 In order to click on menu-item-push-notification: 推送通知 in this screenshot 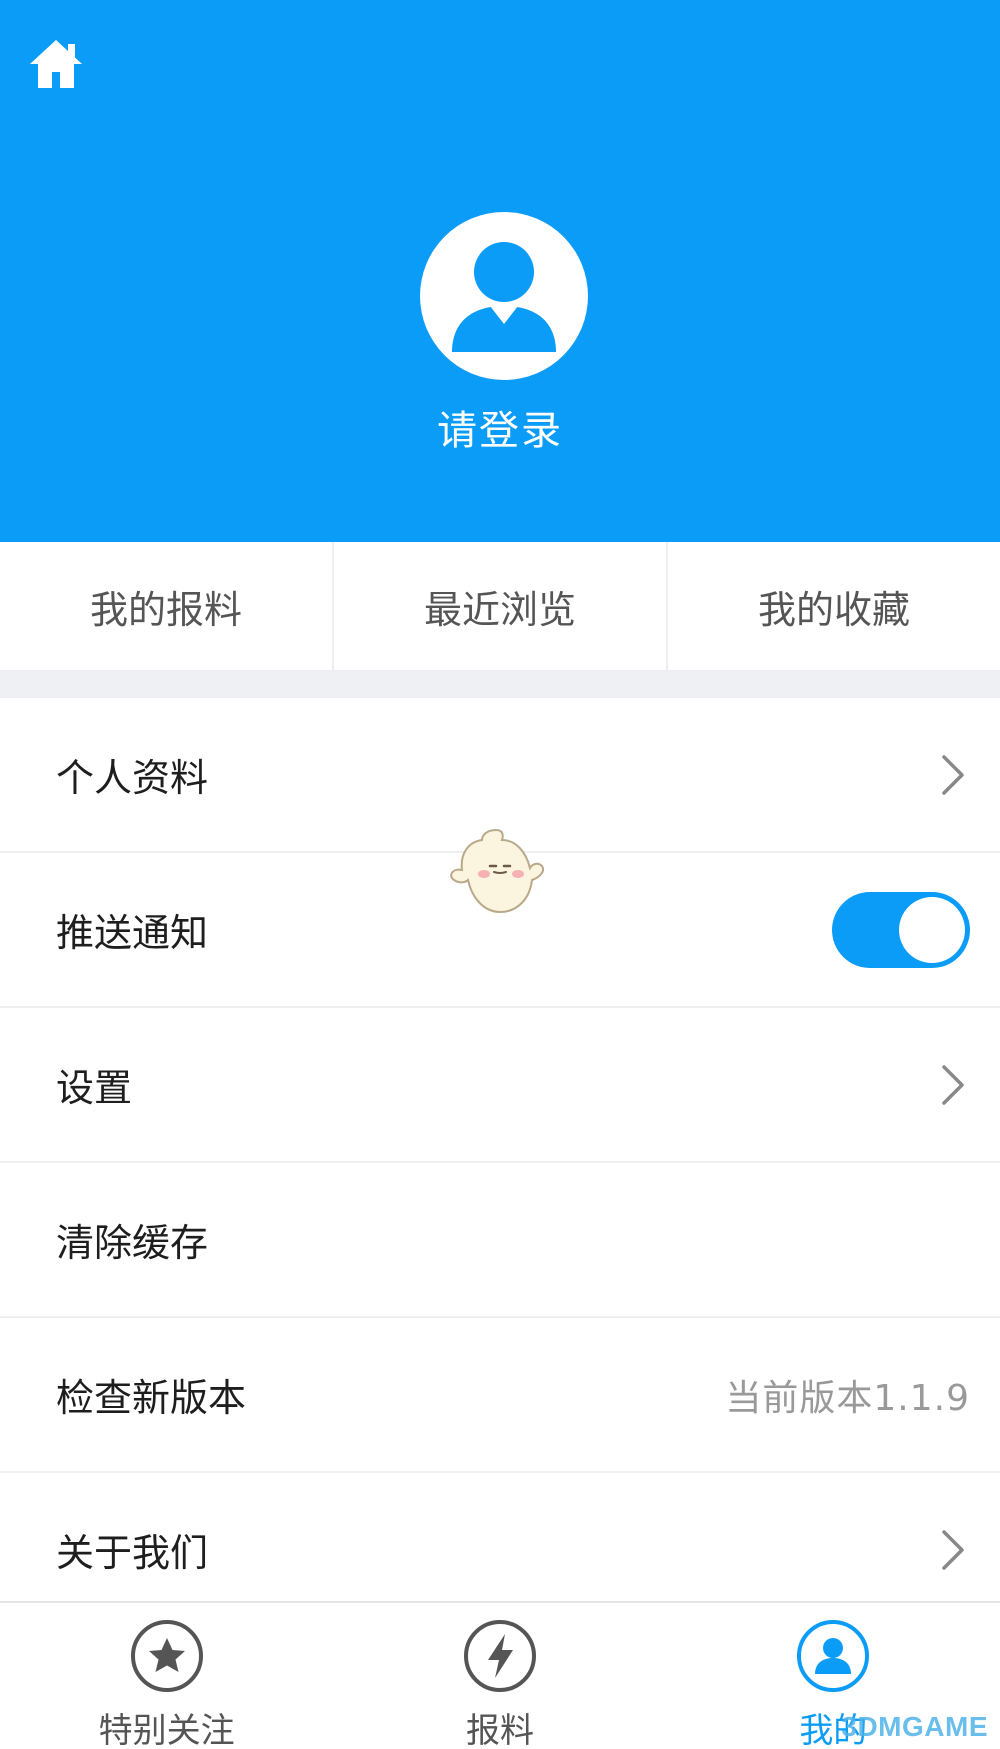, I will do `click(500, 930)`.